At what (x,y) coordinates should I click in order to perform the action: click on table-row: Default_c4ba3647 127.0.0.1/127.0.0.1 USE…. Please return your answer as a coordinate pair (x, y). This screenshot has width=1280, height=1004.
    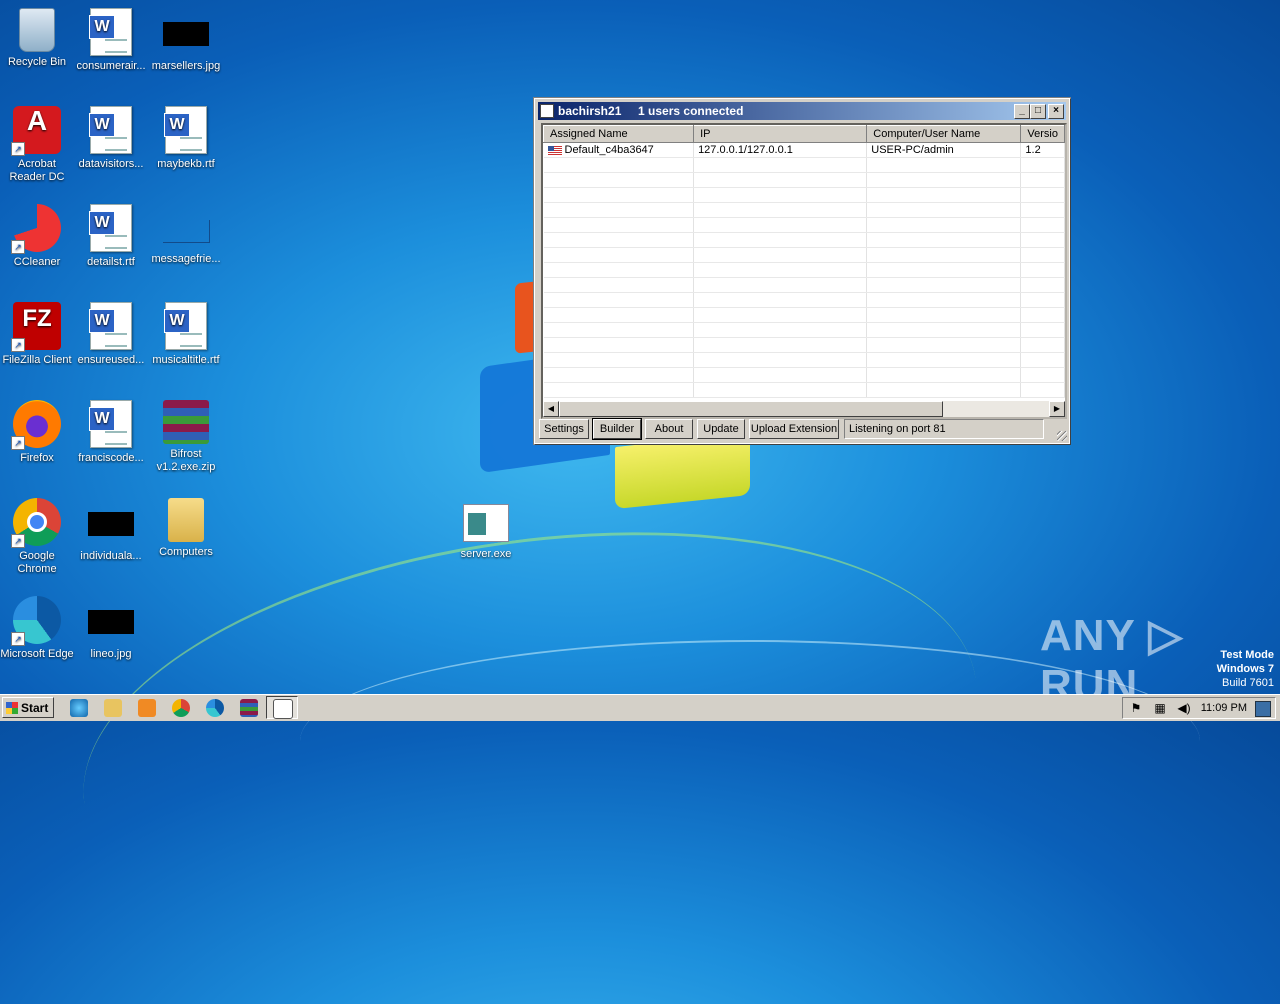
    Looking at the image, I should click on (804, 150).